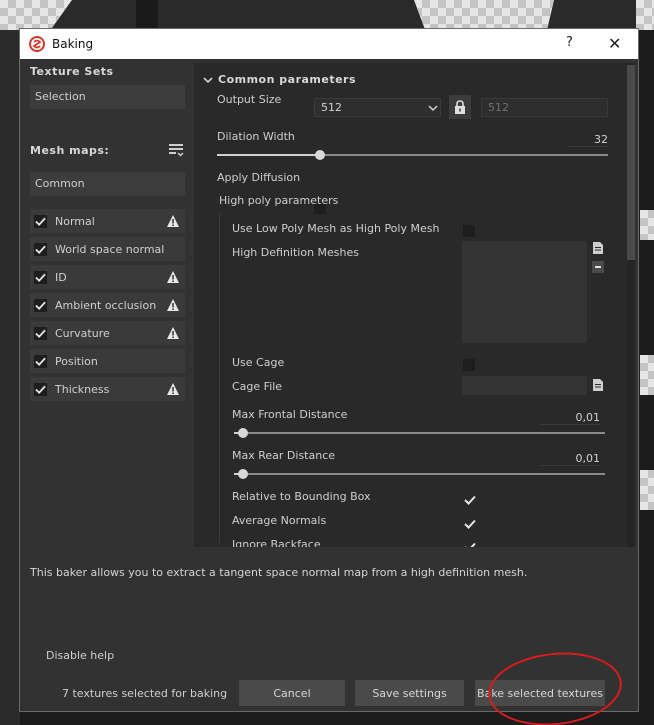 This screenshot has height=725, width=654. What do you see at coordinates (145, 693) in the screenshot?
I see `selected-count: 7 textures selected for baking` at bounding box center [145, 693].